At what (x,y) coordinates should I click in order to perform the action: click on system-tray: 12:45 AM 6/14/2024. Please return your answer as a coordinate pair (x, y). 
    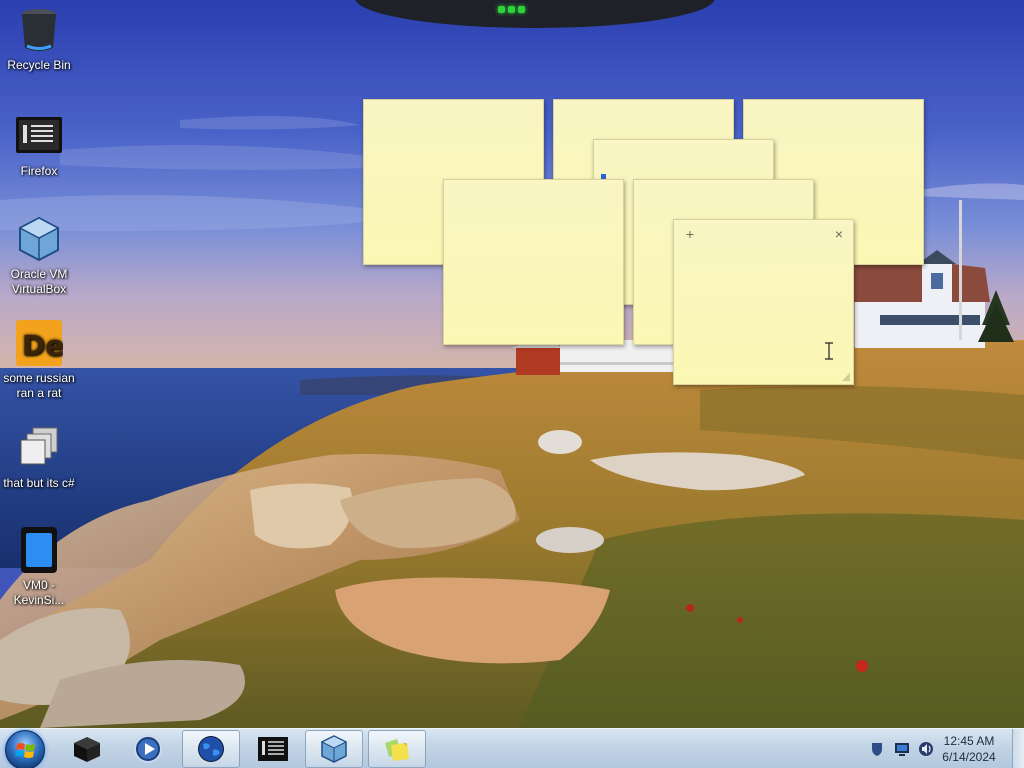
    Looking at the image, I should click on (944, 748).